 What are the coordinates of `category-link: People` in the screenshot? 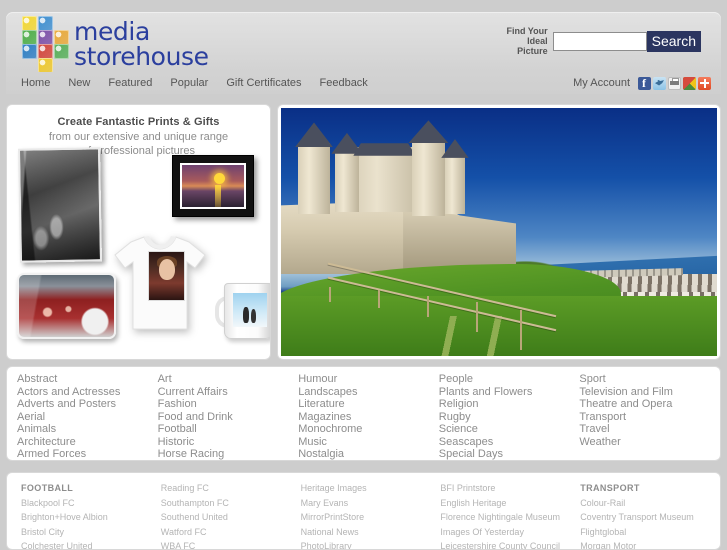 It's located at (509, 379).